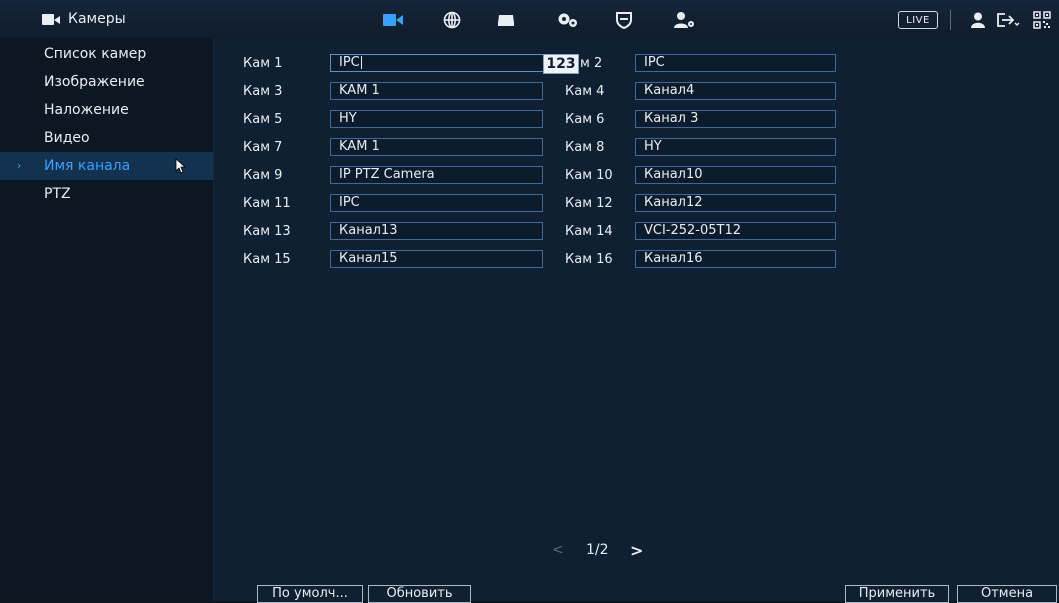  I want to click on channel-name-input: IP PTZ Camera, so click(436, 175).